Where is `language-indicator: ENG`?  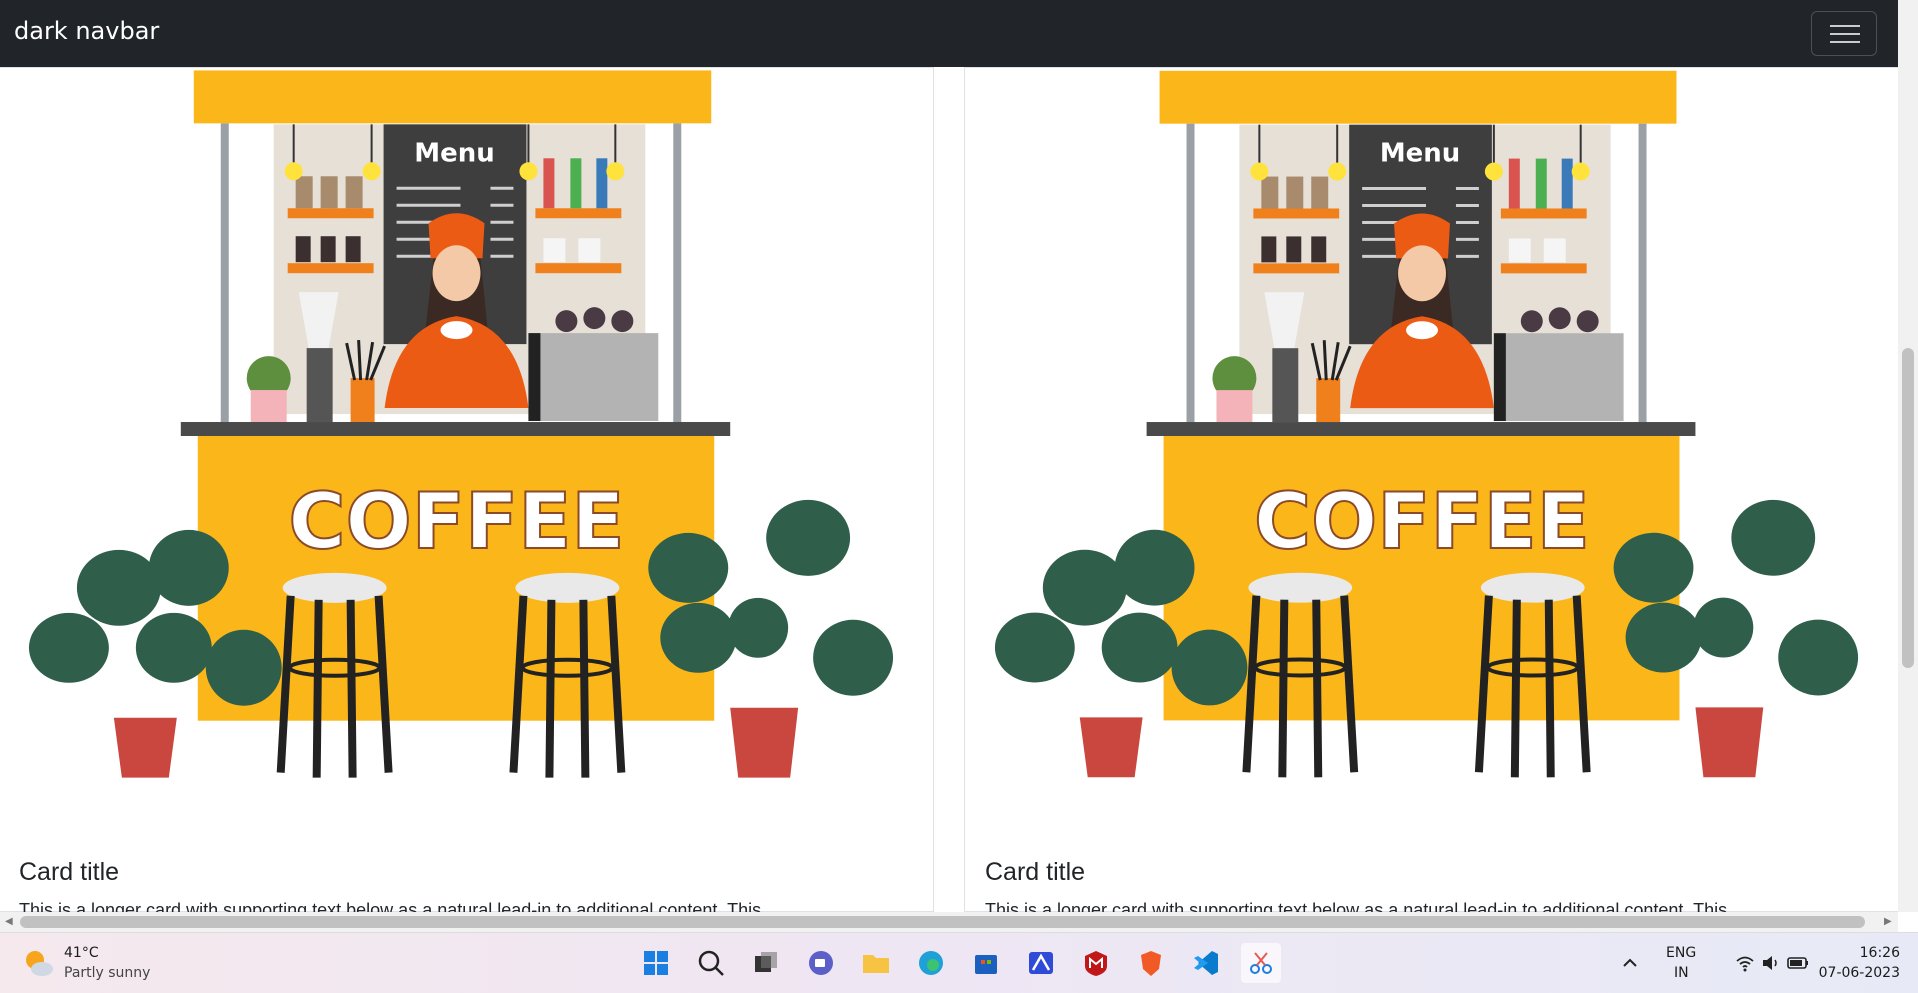 language-indicator: ENG is located at coordinates (1681, 953).